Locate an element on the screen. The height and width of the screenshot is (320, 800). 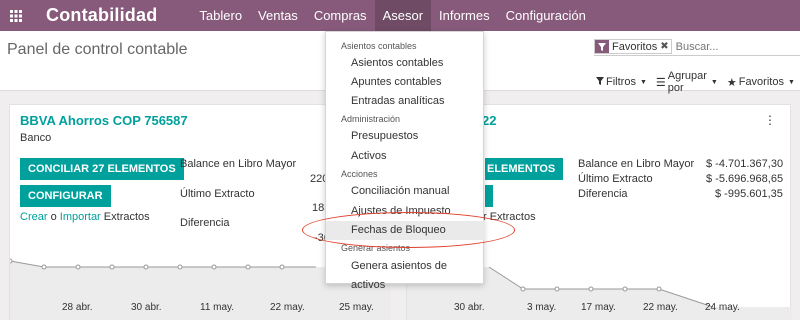
menu-item-genera-asientos-de-activos: Genera asientos de activos is located at coordinates (405, 274).